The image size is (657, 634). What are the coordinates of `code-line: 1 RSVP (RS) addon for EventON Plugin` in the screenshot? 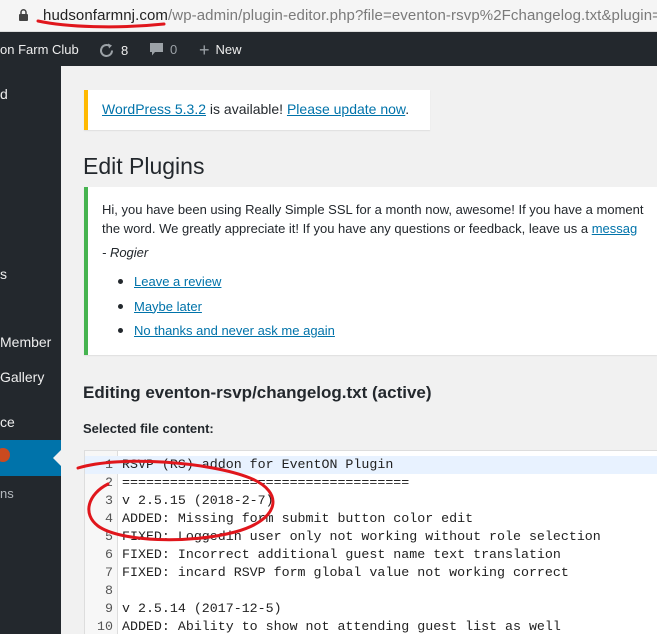 It's located at (371, 465).